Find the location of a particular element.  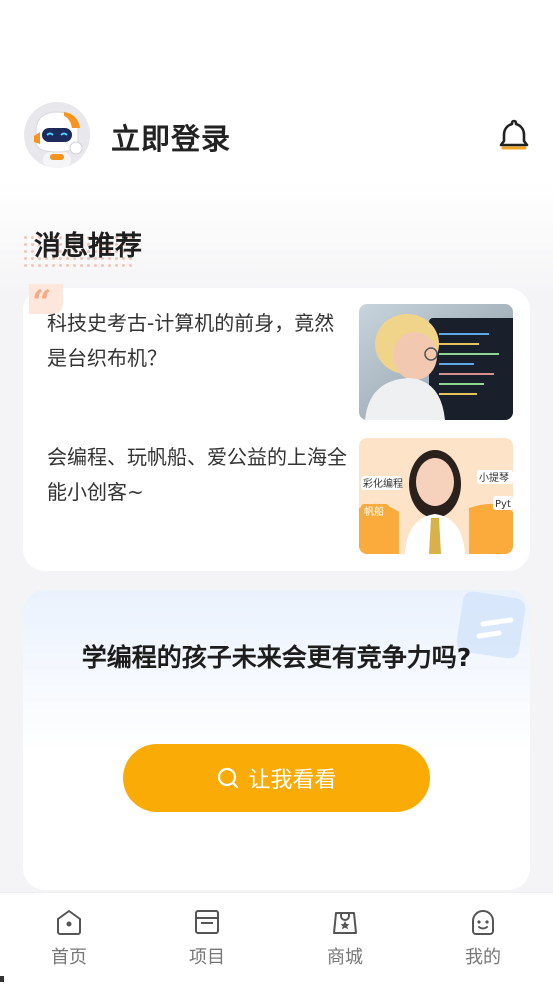

home-icon is located at coordinates (69, 922).